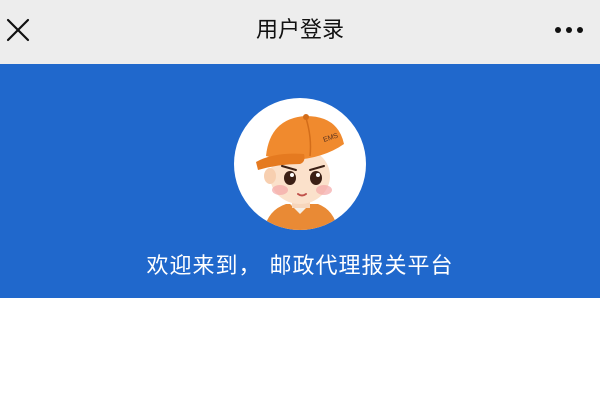 This screenshot has width=600, height=400. I want to click on page-title: 用户登录, so click(299, 30).